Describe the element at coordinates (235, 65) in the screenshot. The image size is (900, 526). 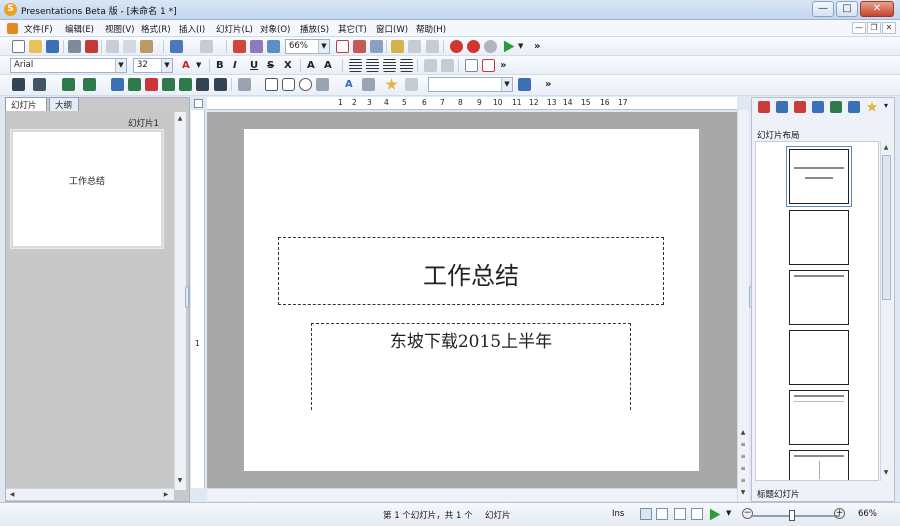
I see `italic-icon: I` at that location.